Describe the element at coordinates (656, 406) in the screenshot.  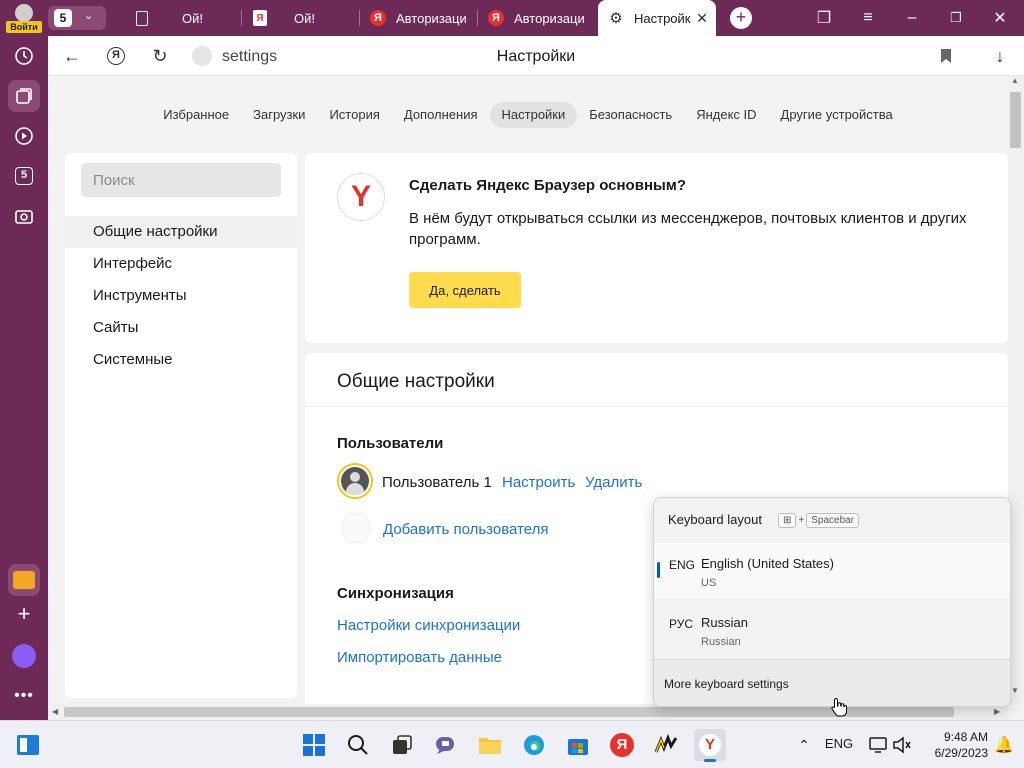
I see `divider` at that location.